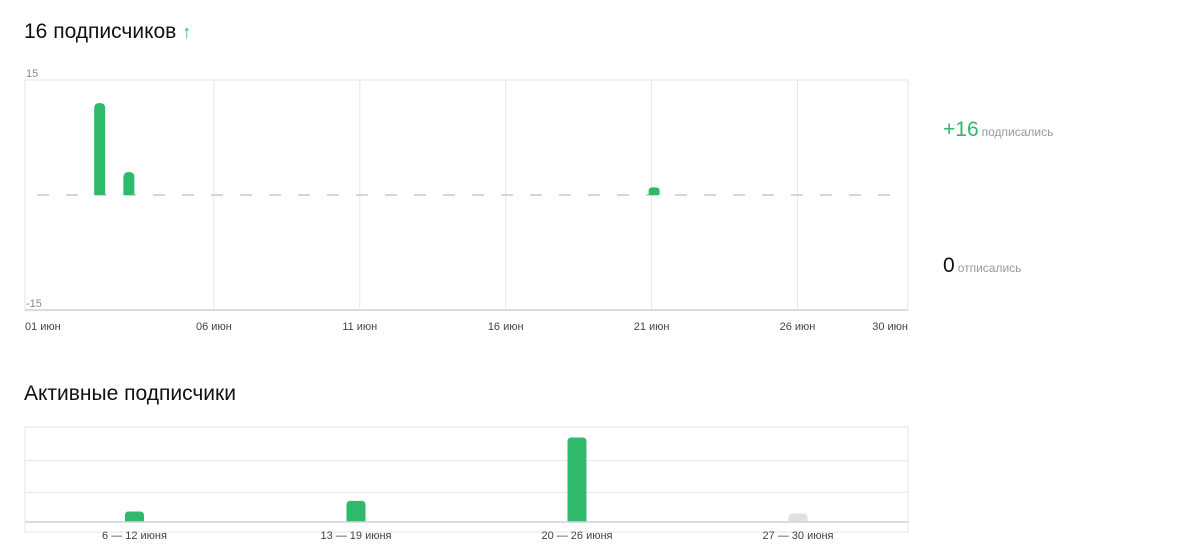  I want to click on x-tick-label: 06 июн, so click(214, 327).